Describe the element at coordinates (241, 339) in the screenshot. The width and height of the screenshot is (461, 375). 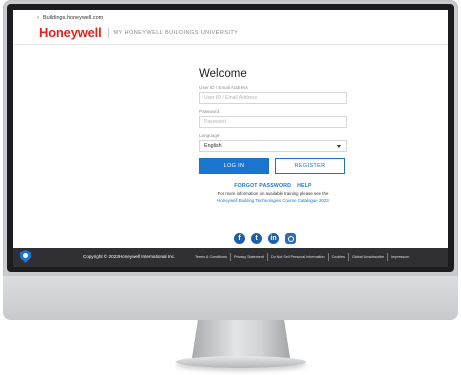
I see `monitor-stand-neck` at that location.